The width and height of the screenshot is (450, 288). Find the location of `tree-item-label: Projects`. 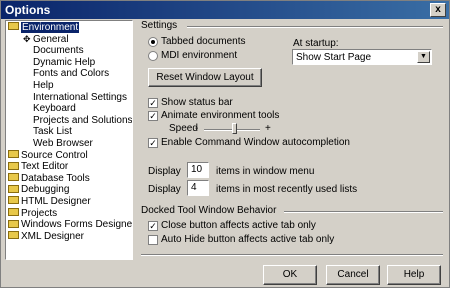

tree-item-label: Projects is located at coordinates (39, 213).